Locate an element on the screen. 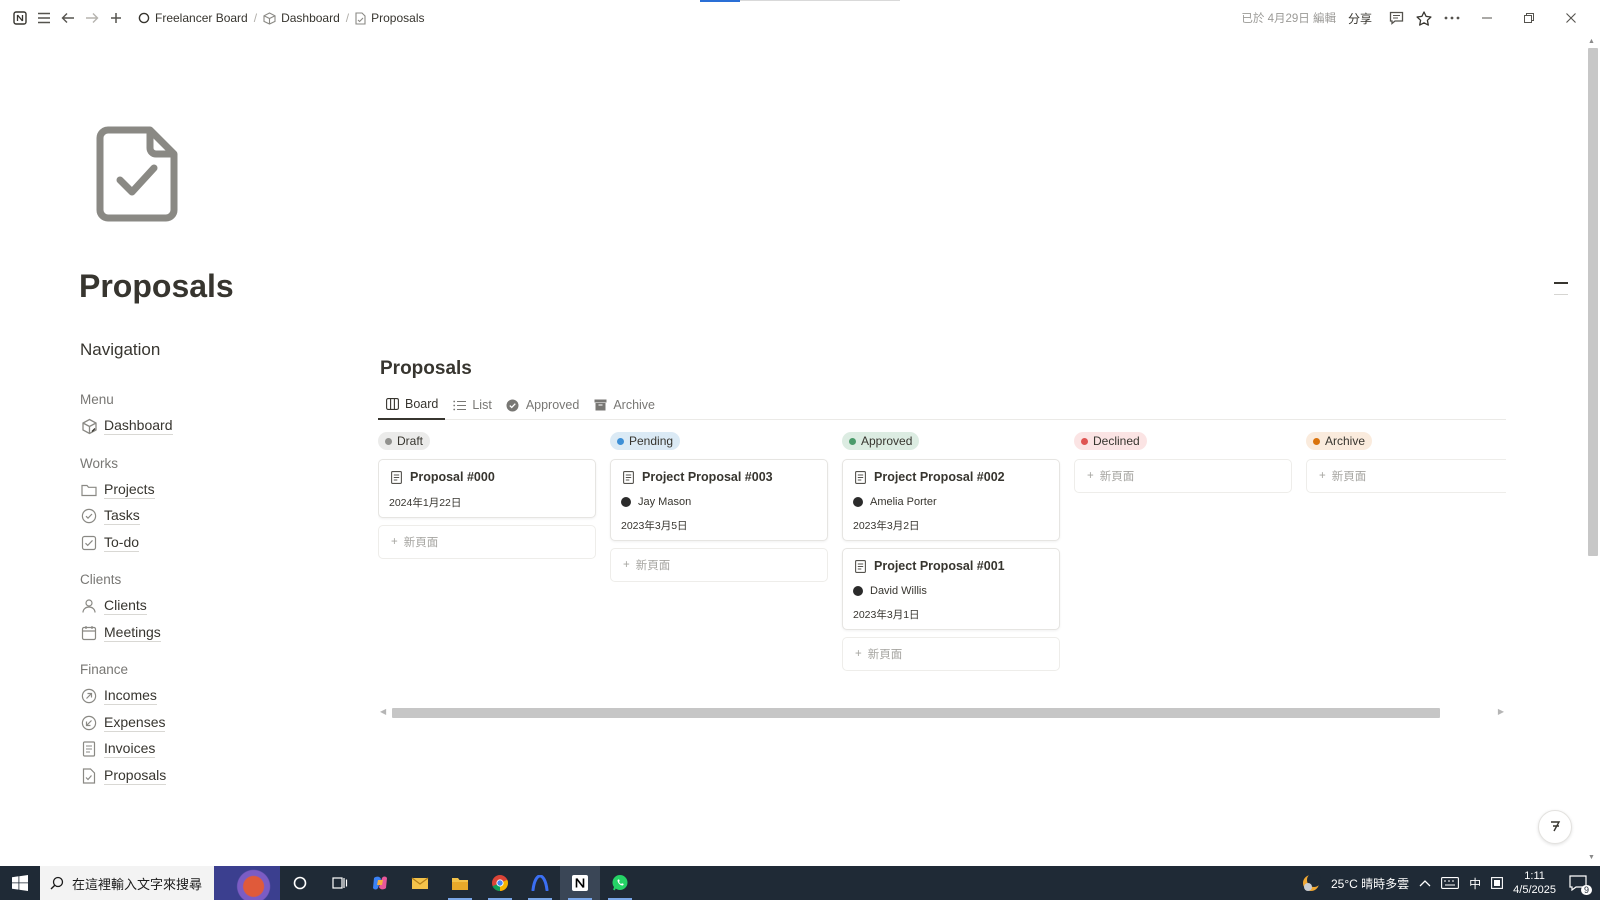  close-icon is located at coordinates (1571, 18).